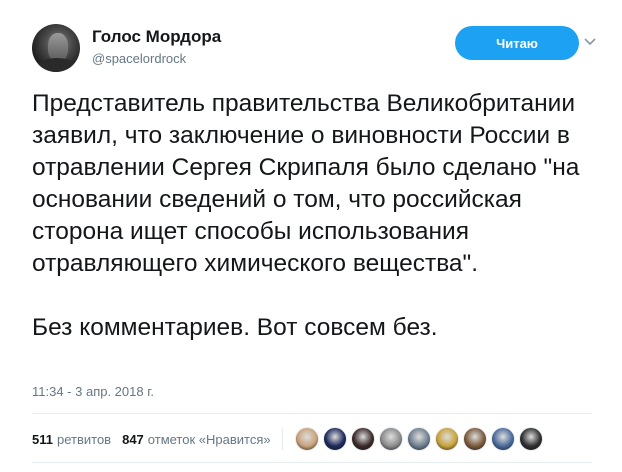 Image resolution: width=622 pixels, height=472 pixels. What do you see at coordinates (517, 43) in the screenshot?
I see `following-button: Читаю` at bounding box center [517, 43].